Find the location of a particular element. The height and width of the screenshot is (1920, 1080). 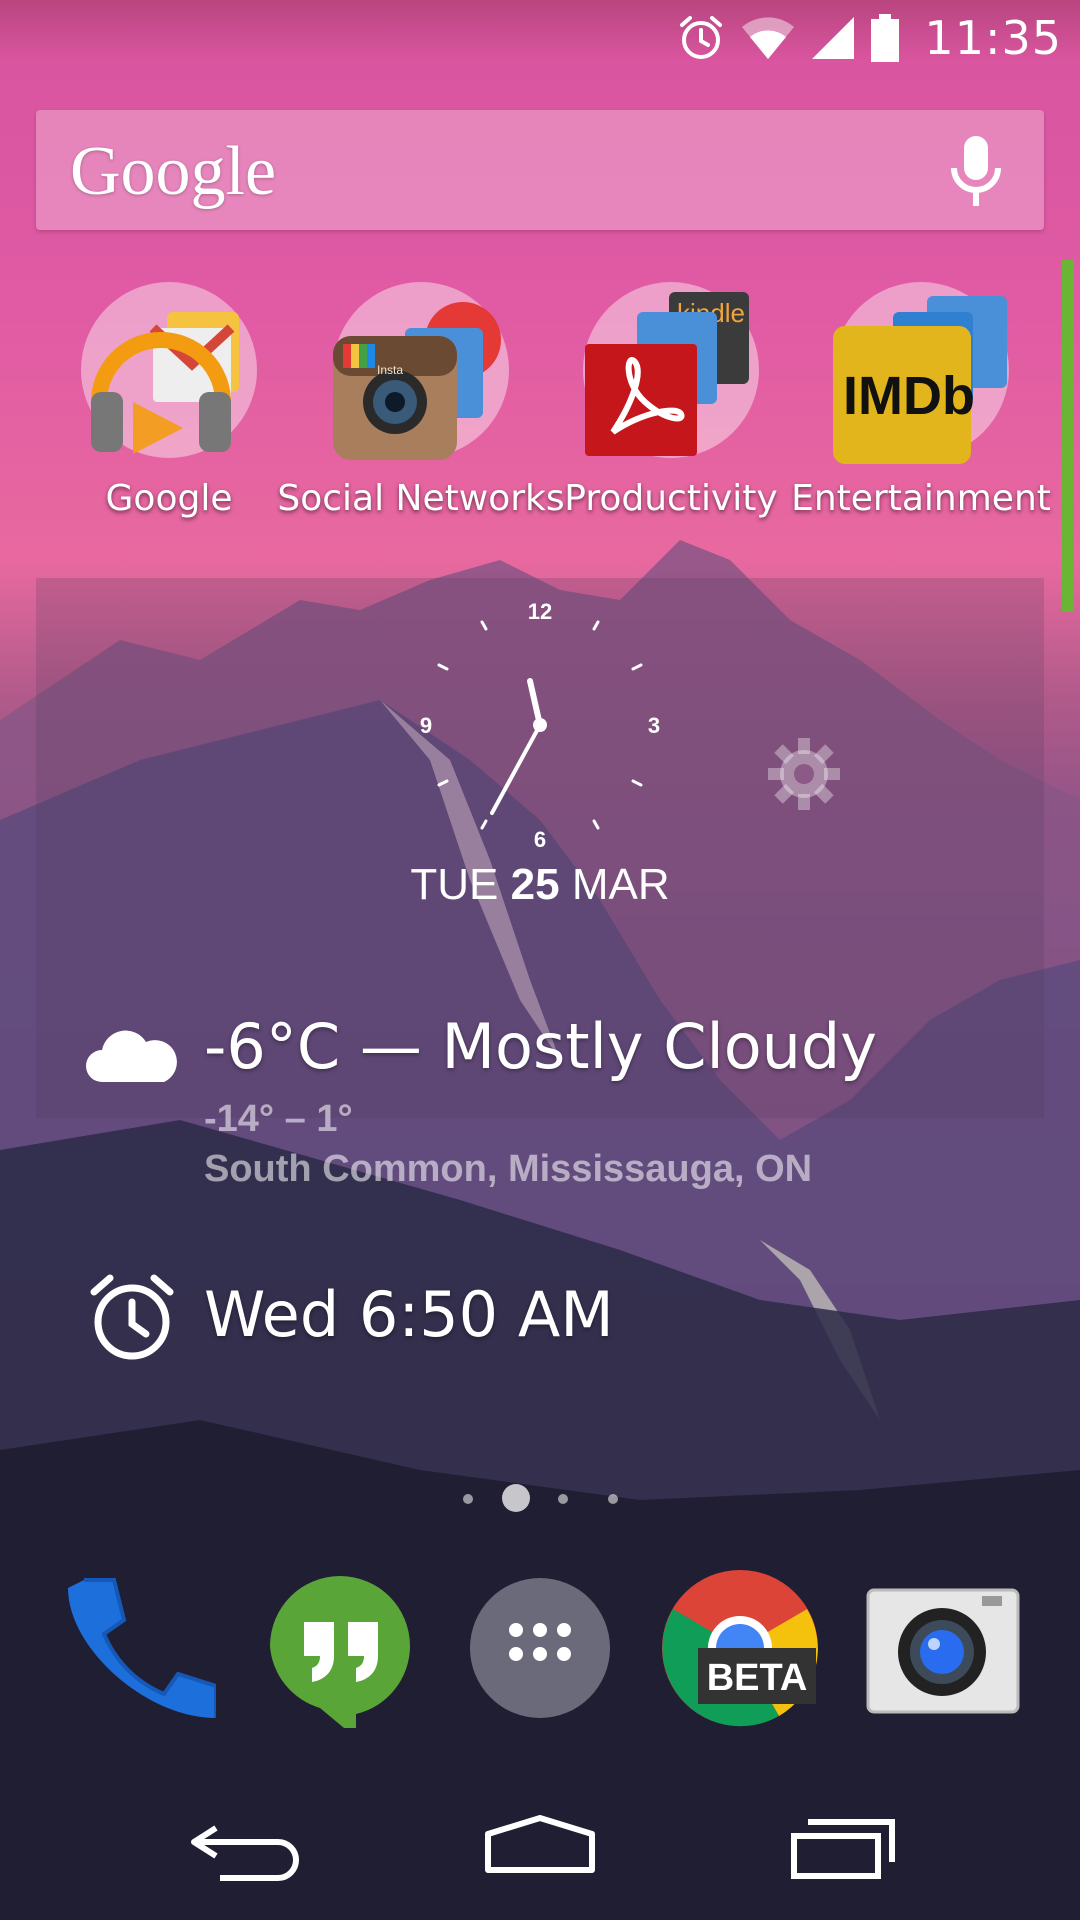

clock-minute-hand is located at coordinates (516, 769).